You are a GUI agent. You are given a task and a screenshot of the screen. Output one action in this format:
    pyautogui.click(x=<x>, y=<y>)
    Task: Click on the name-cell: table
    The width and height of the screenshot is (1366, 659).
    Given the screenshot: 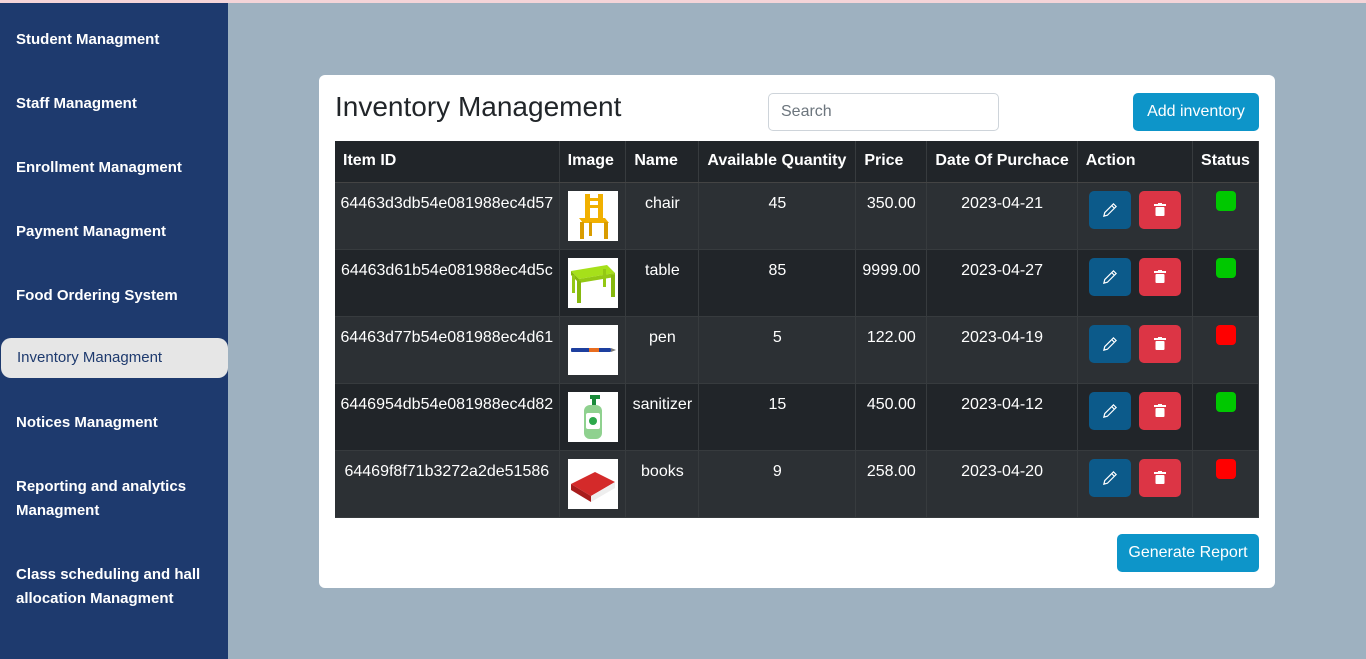 What is the action you would take?
    pyautogui.click(x=662, y=283)
    